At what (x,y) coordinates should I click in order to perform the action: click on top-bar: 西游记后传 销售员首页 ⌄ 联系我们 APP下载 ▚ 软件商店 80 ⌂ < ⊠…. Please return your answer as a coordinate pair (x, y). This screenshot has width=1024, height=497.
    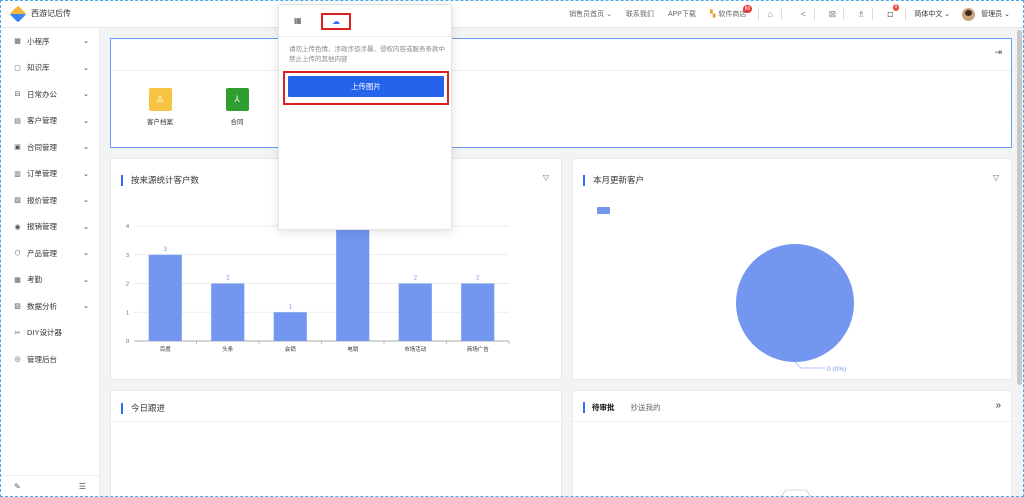
    Looking at the image, I should click on (512, 14).